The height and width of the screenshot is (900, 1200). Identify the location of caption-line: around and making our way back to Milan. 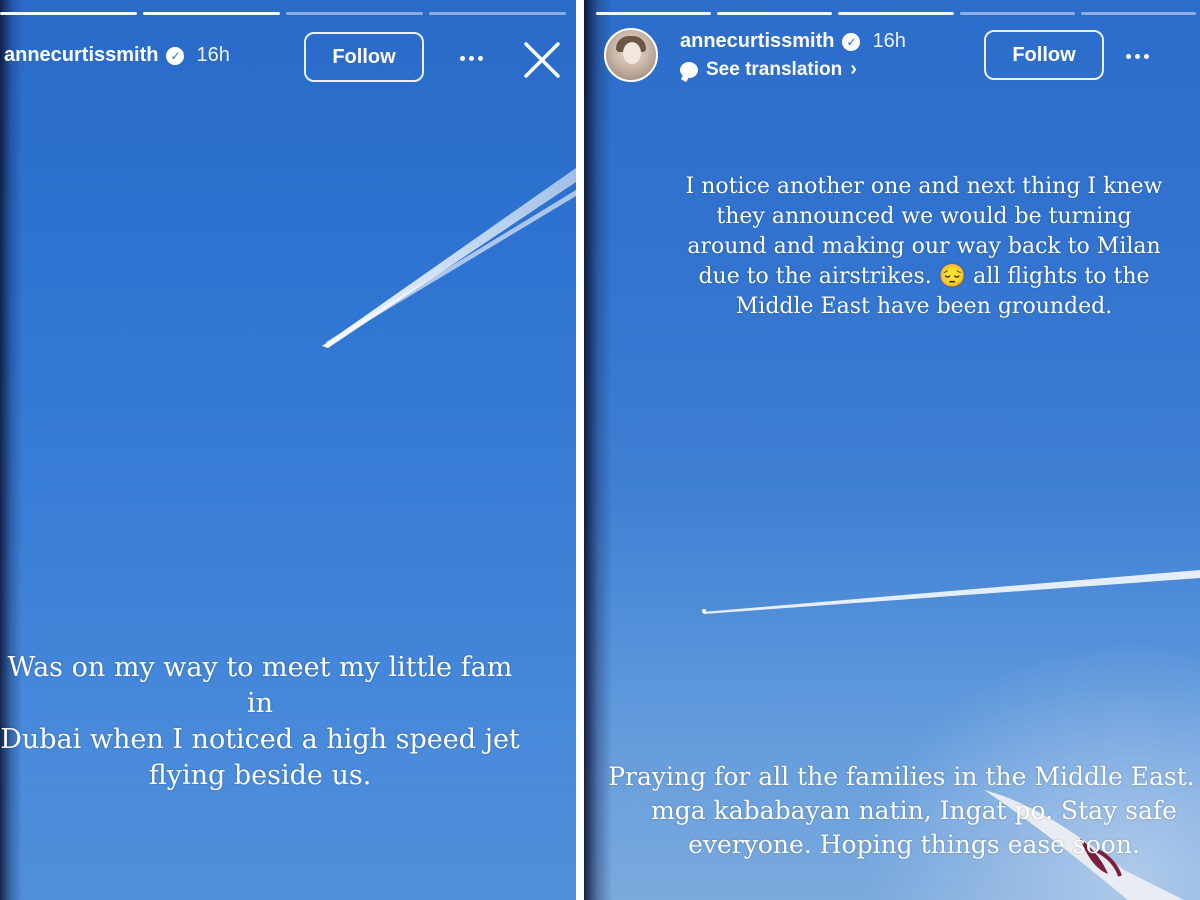
(924, 246).